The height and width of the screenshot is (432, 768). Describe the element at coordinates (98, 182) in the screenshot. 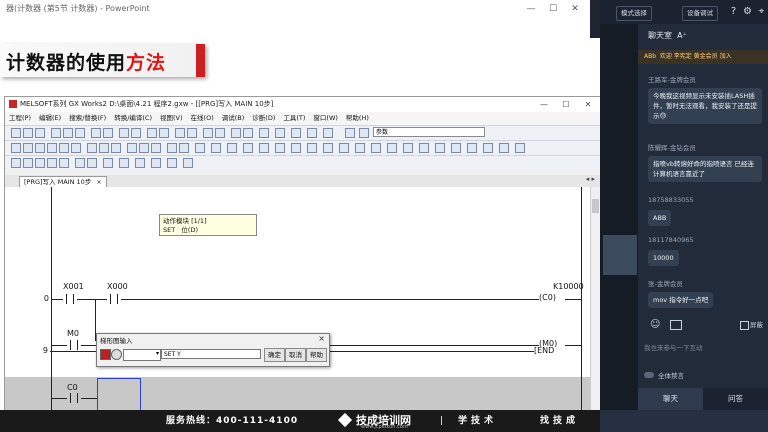

I see `tab-close-icon: ×` at that location.